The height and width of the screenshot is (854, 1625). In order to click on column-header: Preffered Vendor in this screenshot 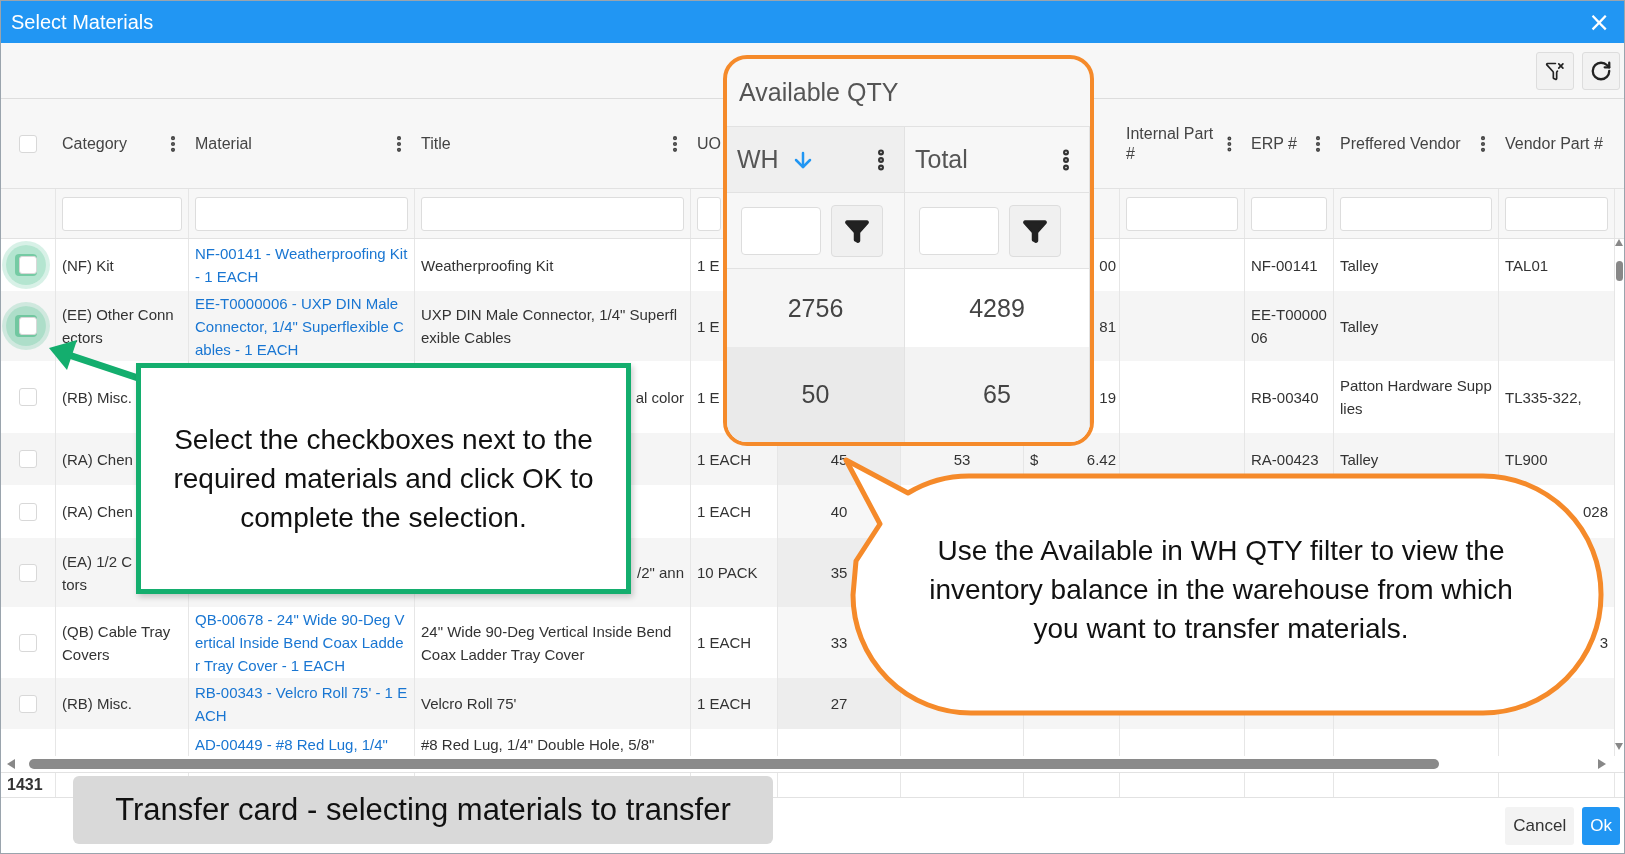, I will do `click(1400, 143)`.